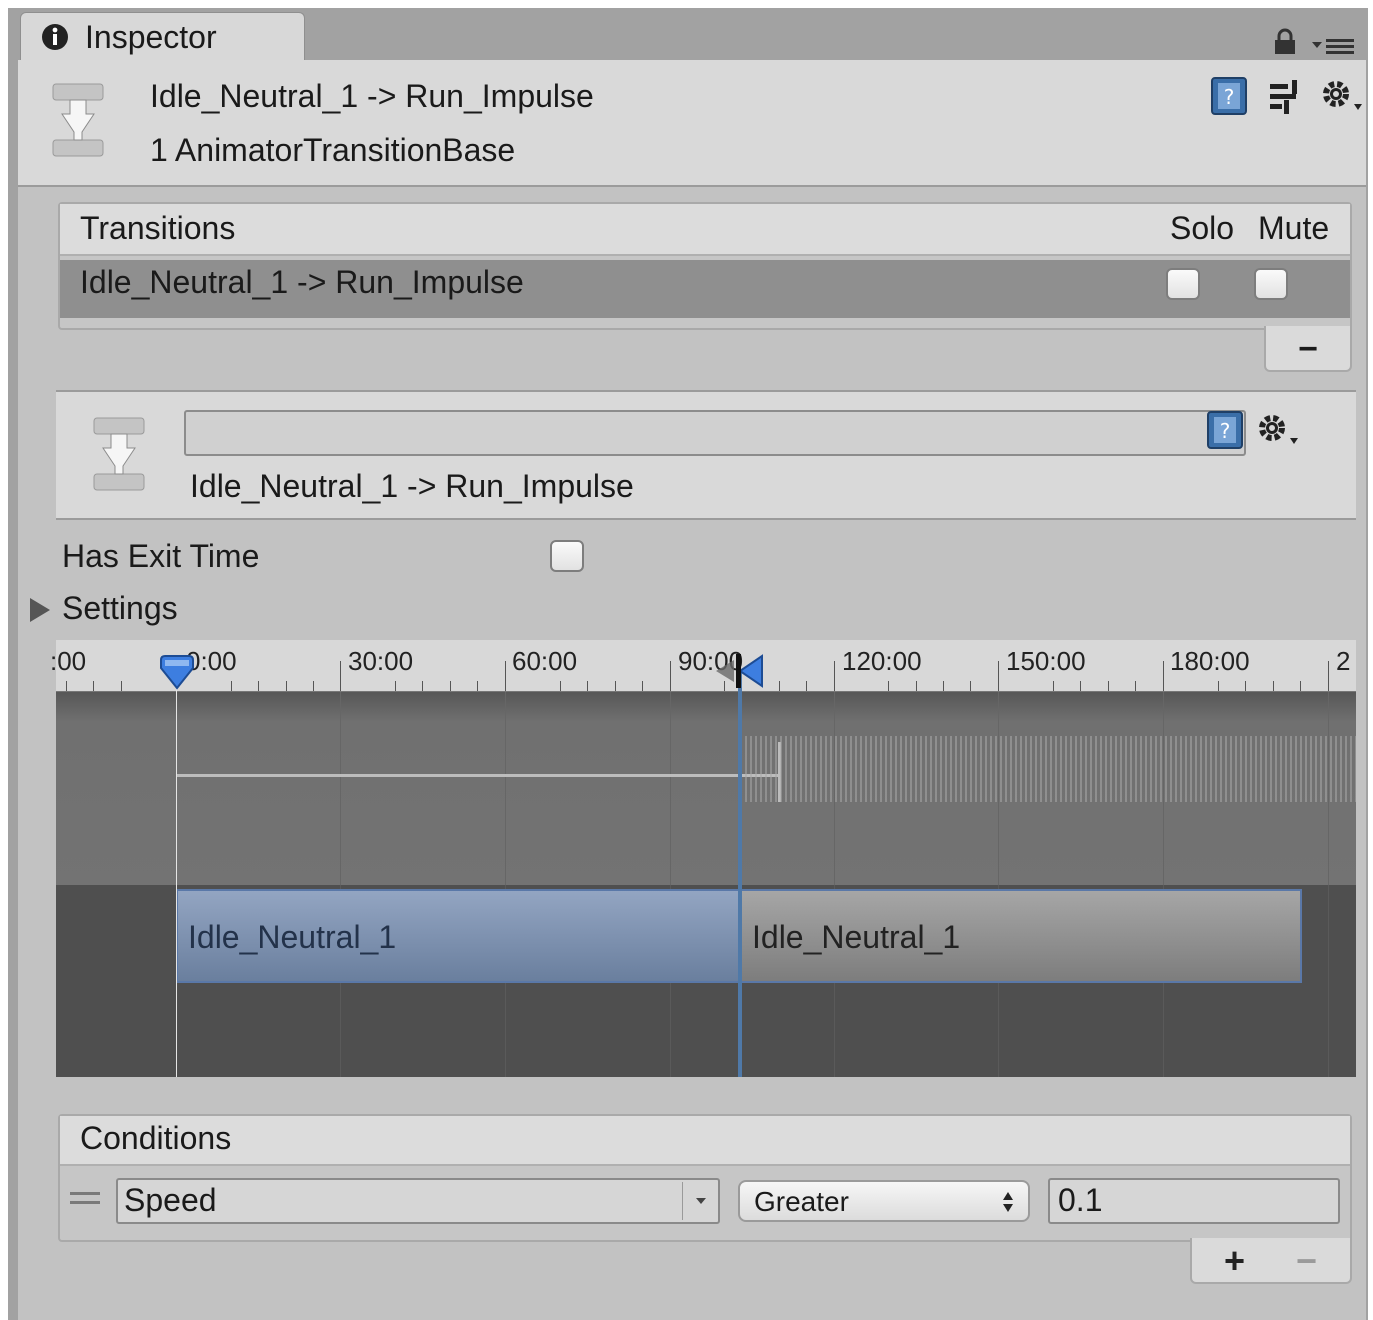  I want to click on add-condition-button: +, so click(1234, 1261).